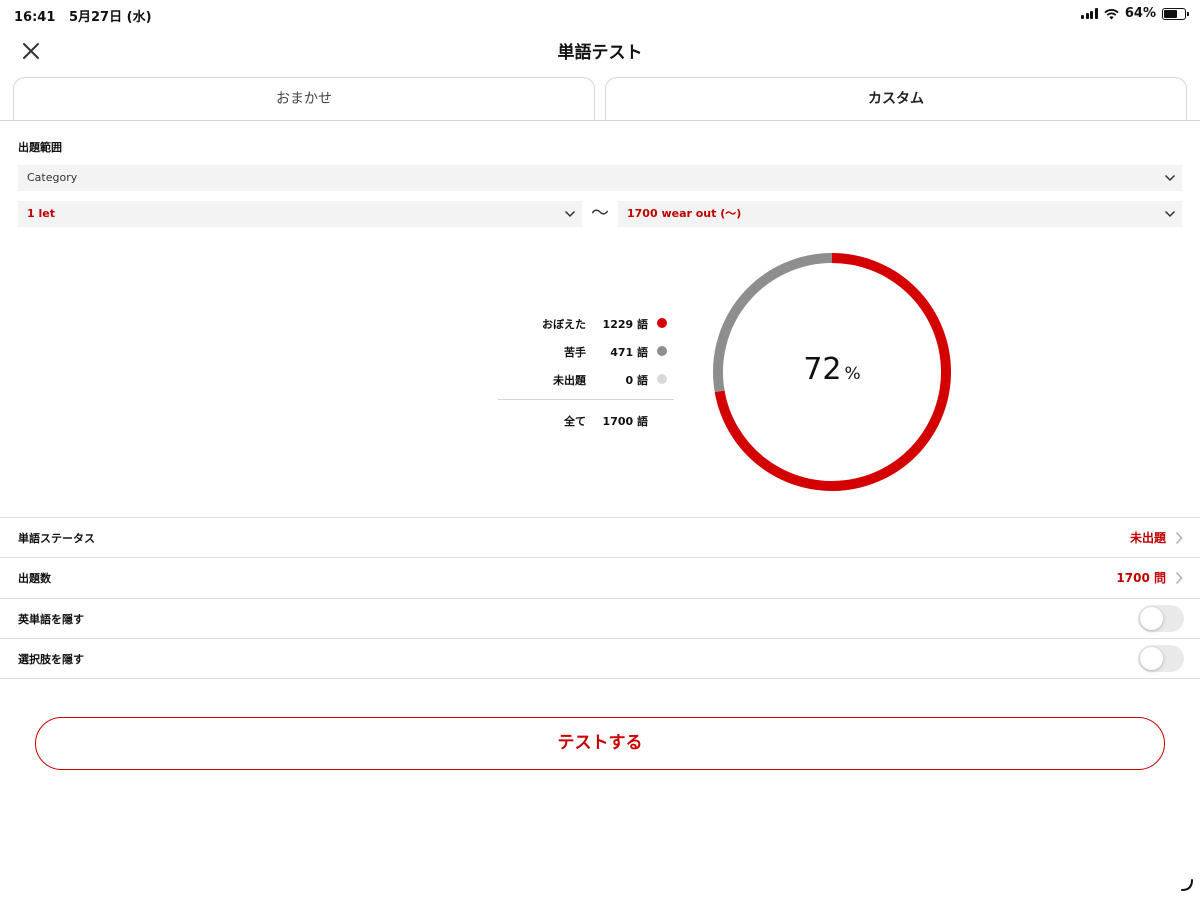 The width and height of the screenshot is (1200, 900). Describe the element at coordinates (1141, 578) in the screenshot. I see `question-count-value: 1700 問` at that location.